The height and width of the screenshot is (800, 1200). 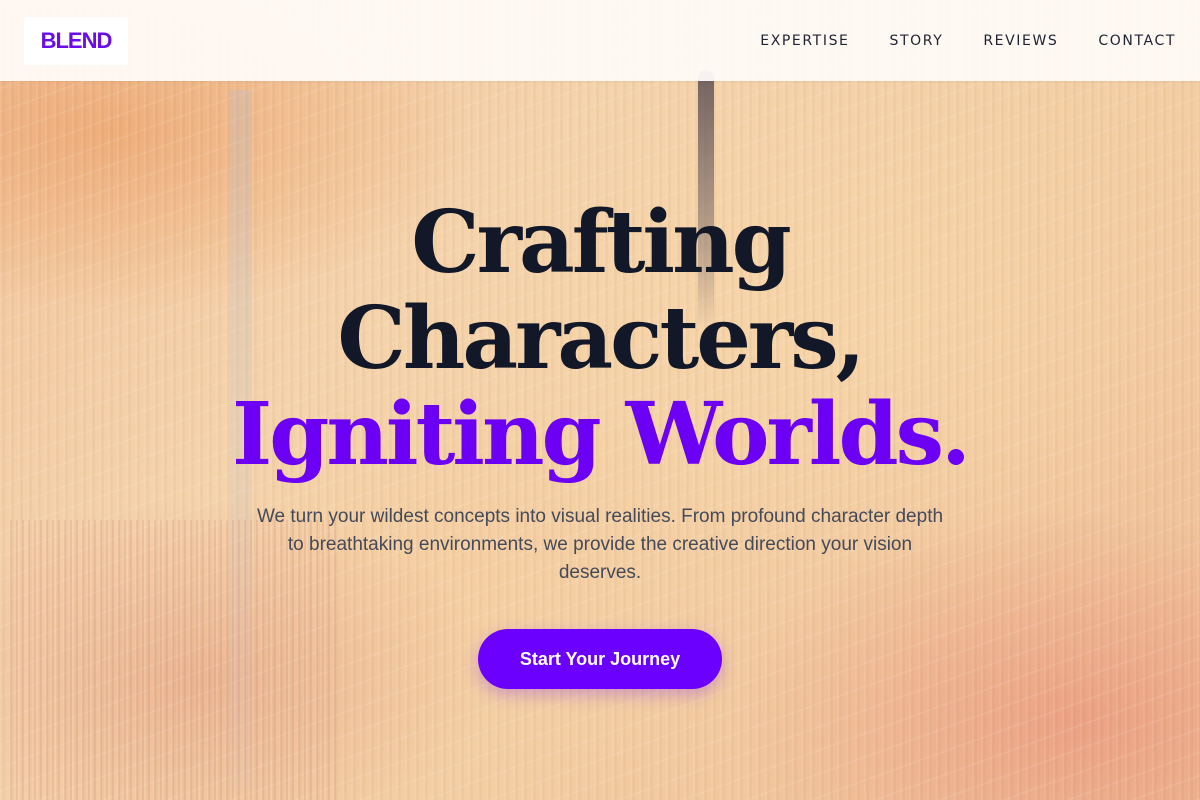 I want to click on headline-line-2: Characters,, so click(x=601, y=338).